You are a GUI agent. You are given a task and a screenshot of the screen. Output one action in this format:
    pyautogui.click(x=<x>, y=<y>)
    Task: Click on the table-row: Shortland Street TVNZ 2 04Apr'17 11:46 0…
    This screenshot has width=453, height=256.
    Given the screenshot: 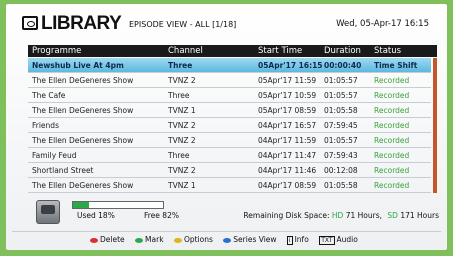 What is the action you would take?
    pyautogui.click(x=229, y=170)
    